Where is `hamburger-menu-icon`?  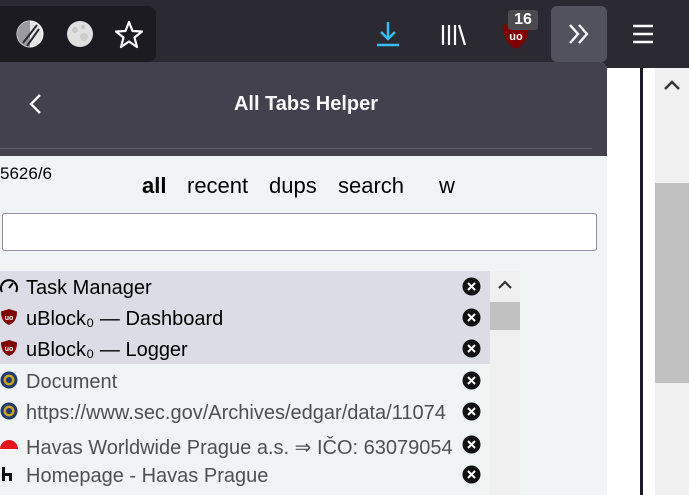 hamburger-menu-icon is located at coordinates (643, 34).